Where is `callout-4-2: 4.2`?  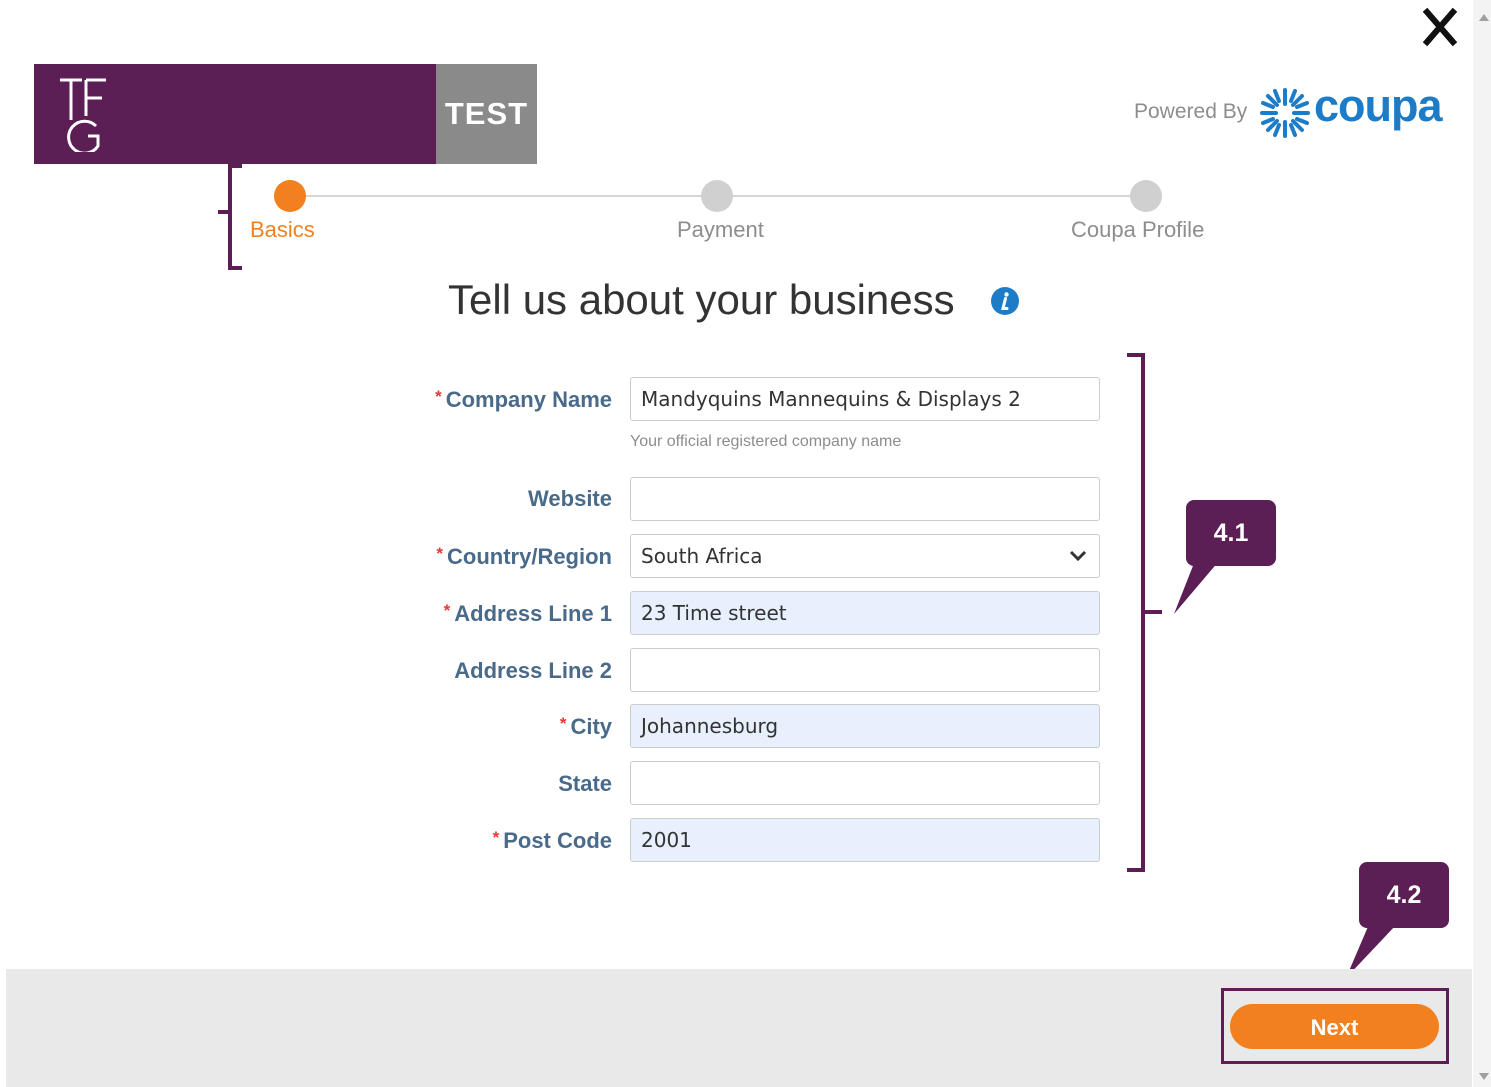 callout-4-2: 4.2 is located at coordinates (1404, 895).